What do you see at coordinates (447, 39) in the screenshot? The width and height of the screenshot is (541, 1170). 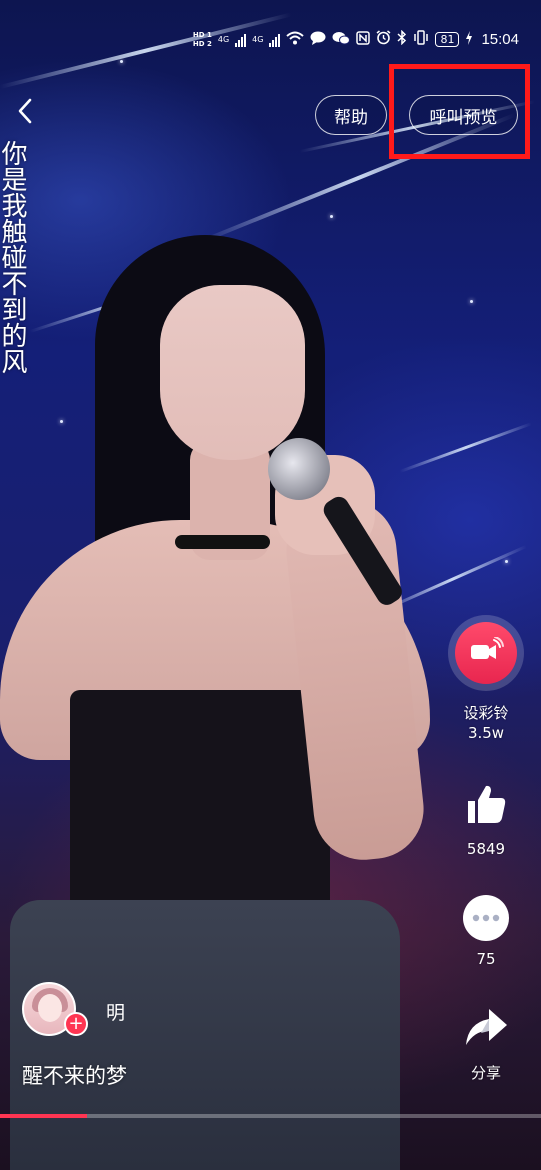 I see `battery-icon: 81` at bounding box center [447, 39].